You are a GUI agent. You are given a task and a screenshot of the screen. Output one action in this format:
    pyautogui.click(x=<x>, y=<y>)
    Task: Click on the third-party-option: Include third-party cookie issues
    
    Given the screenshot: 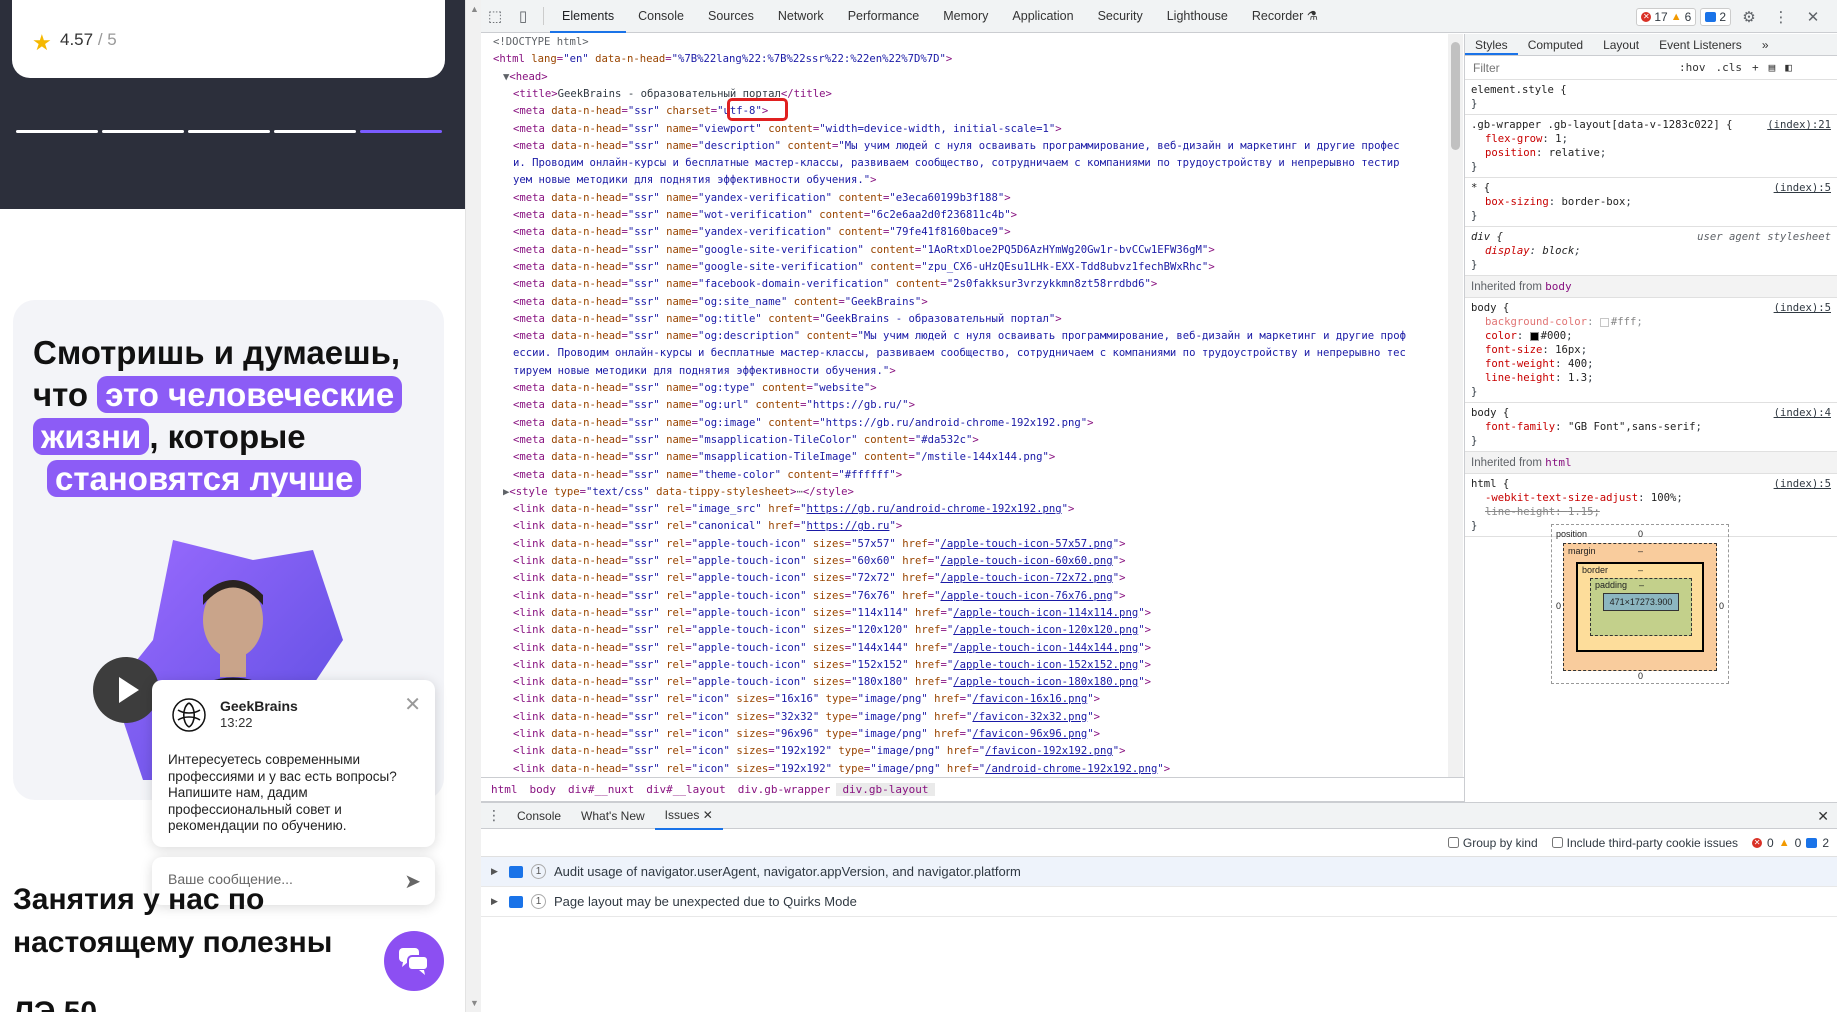 What is the action you would take?
    pyautogui.click(x=1644, y=843)
    